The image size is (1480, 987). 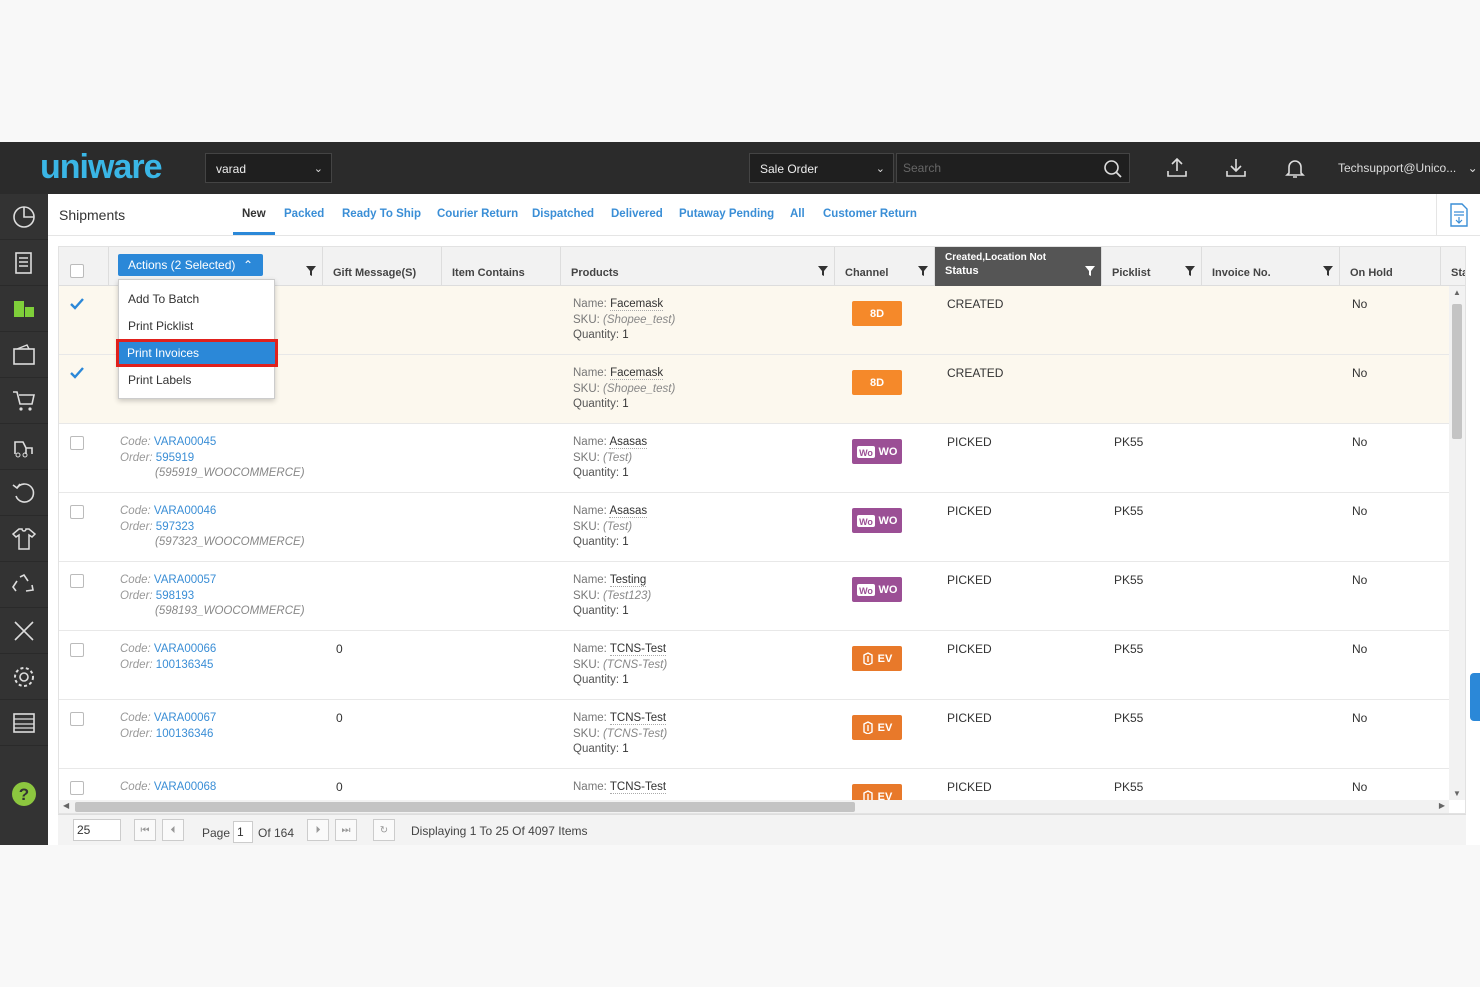 I want to click on last-page-button: ⏭, so click(x=346, y=830).